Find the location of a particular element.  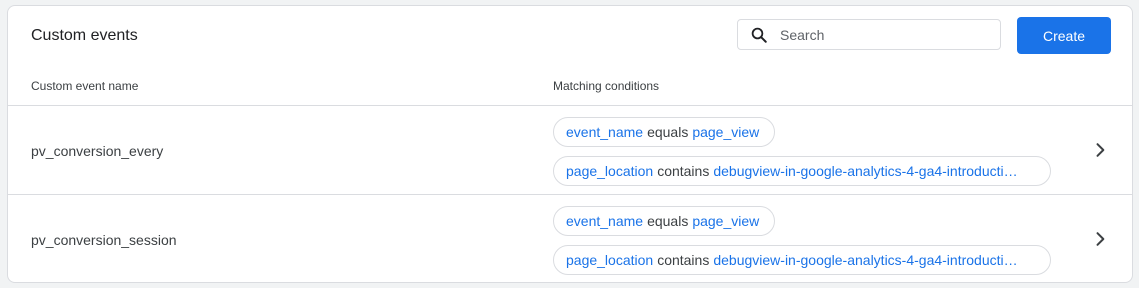

custom-event-name: pv_conversion_every is located at coordinates (97, 151).